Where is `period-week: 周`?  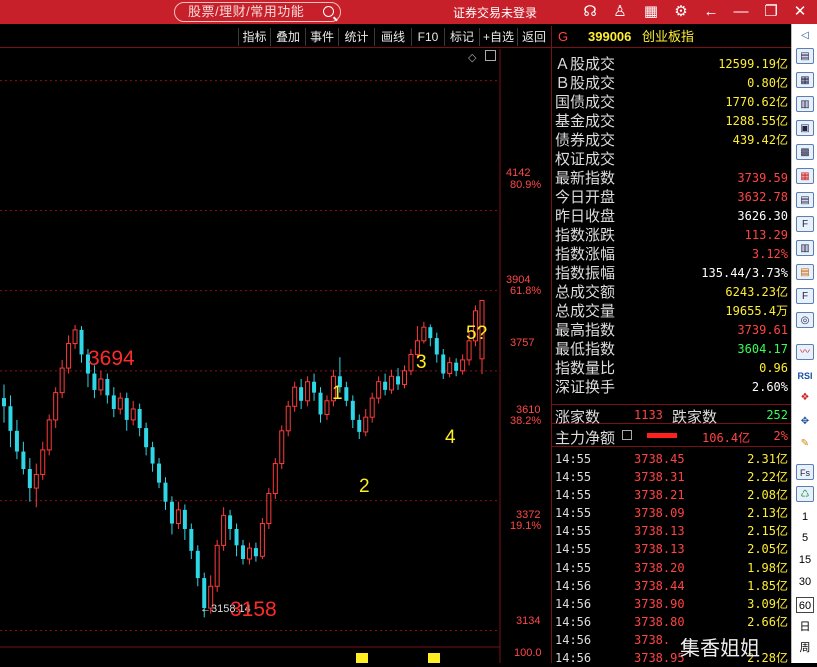 period-week: 周 is located at coordinates (805, 648).